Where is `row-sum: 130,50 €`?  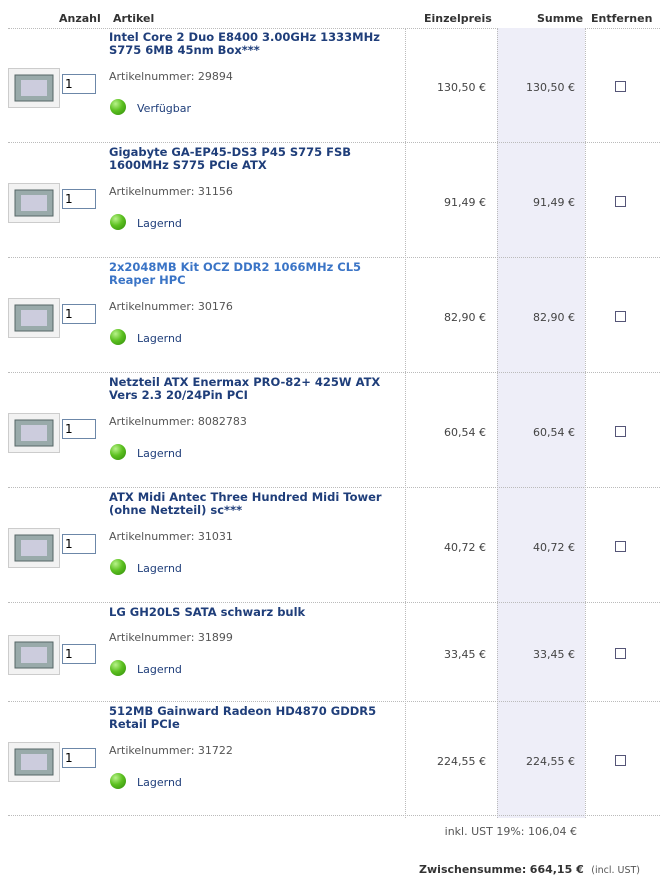
row-sum: 130,50 € is located at coordinates (550, 87).